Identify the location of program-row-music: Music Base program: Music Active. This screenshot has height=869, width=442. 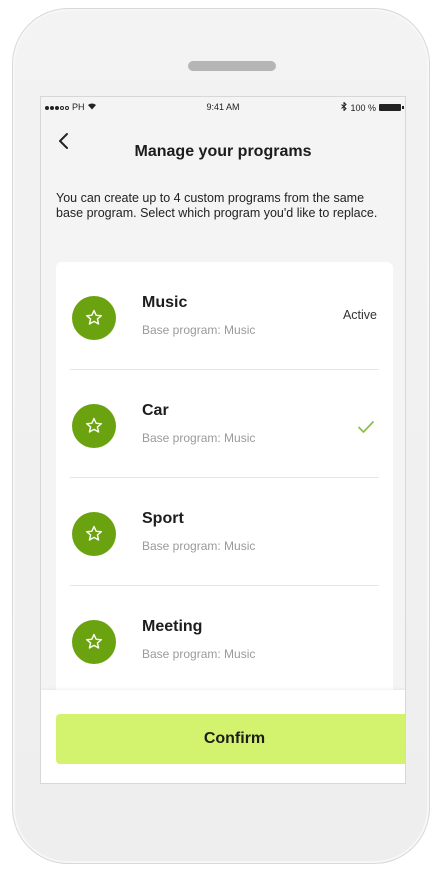
(224, 316).